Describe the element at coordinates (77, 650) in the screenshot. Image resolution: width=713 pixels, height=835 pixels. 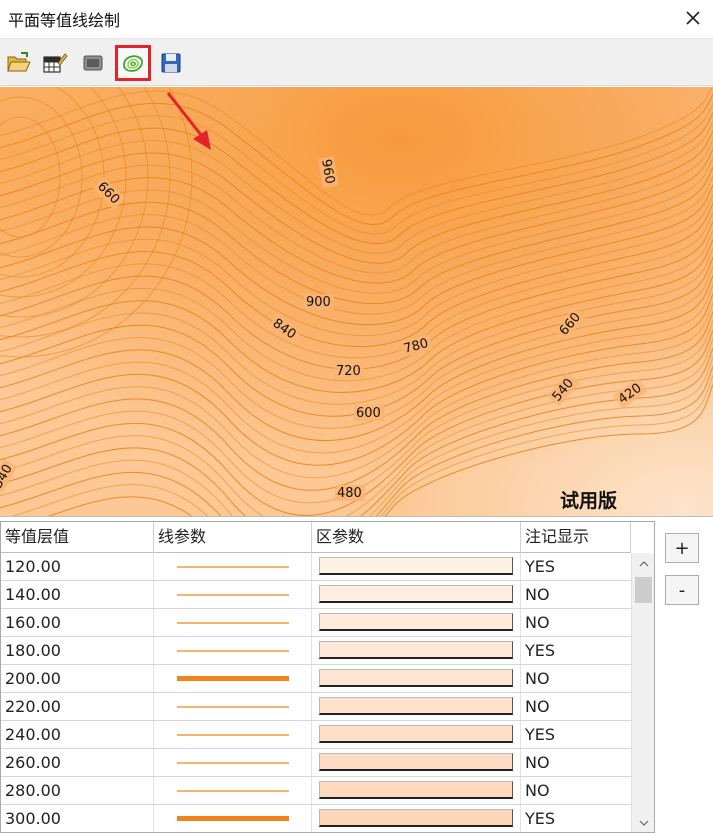
I see `level-value: 180.00` at that location.